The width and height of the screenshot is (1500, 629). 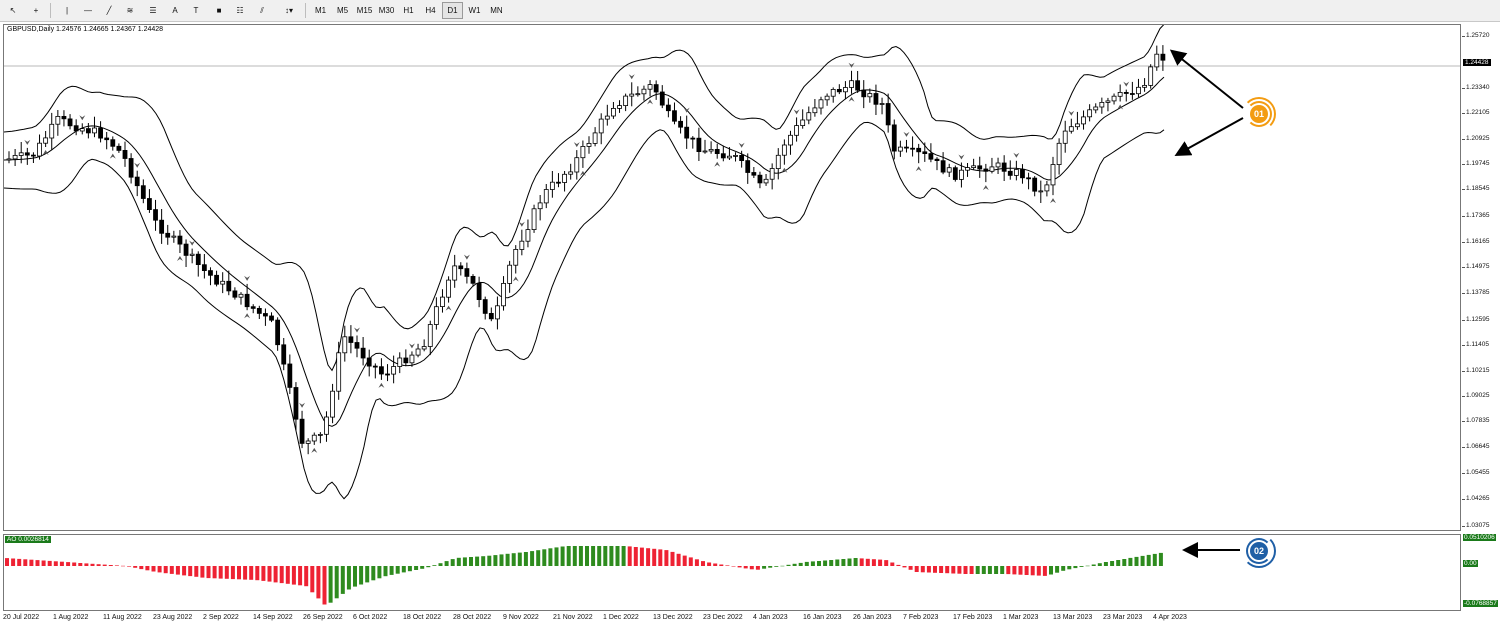 What do you see at coordinates (36, 10) in the screenshot?
I see `crosshair-icon: +` at bounding box center [36, 10].